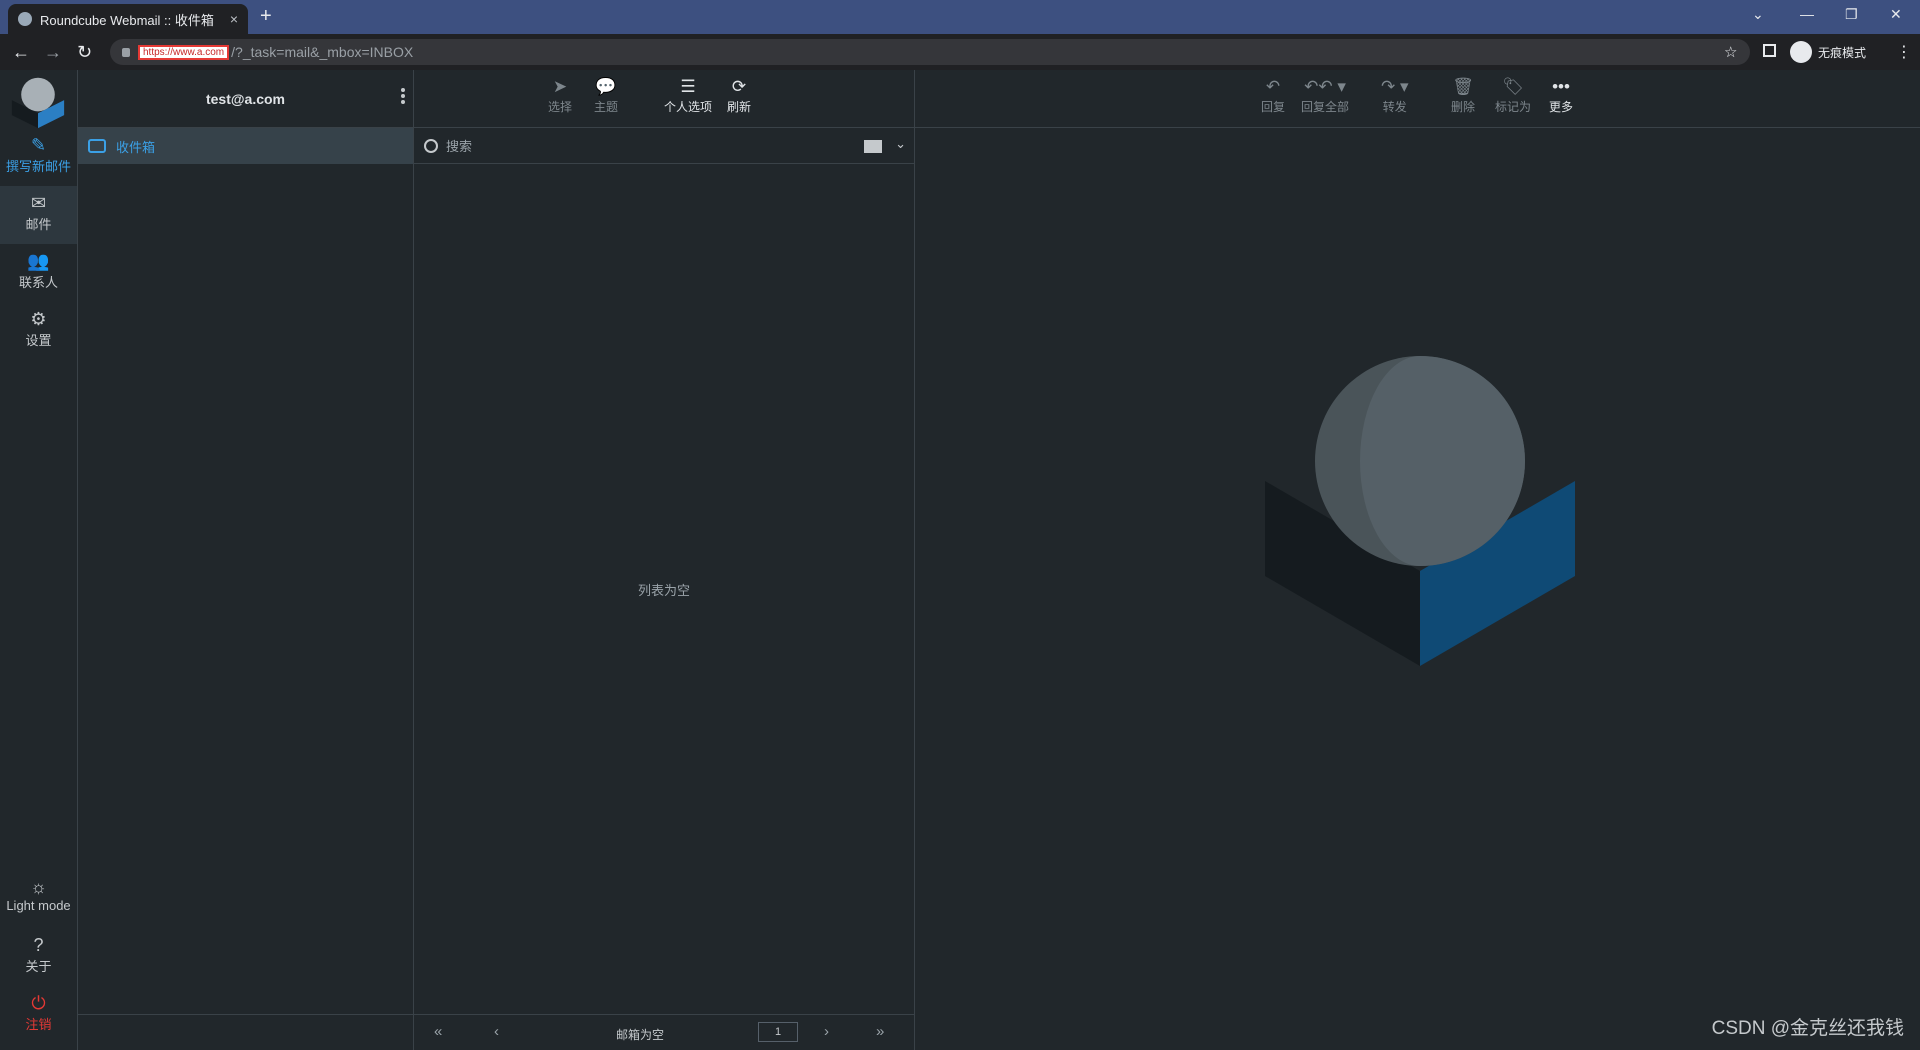 This screenshot has height=1050, width=1920. Describe the element at coordinates (739, 86) in the screenshot. I see `refresh-icon: ⟳` at that location.